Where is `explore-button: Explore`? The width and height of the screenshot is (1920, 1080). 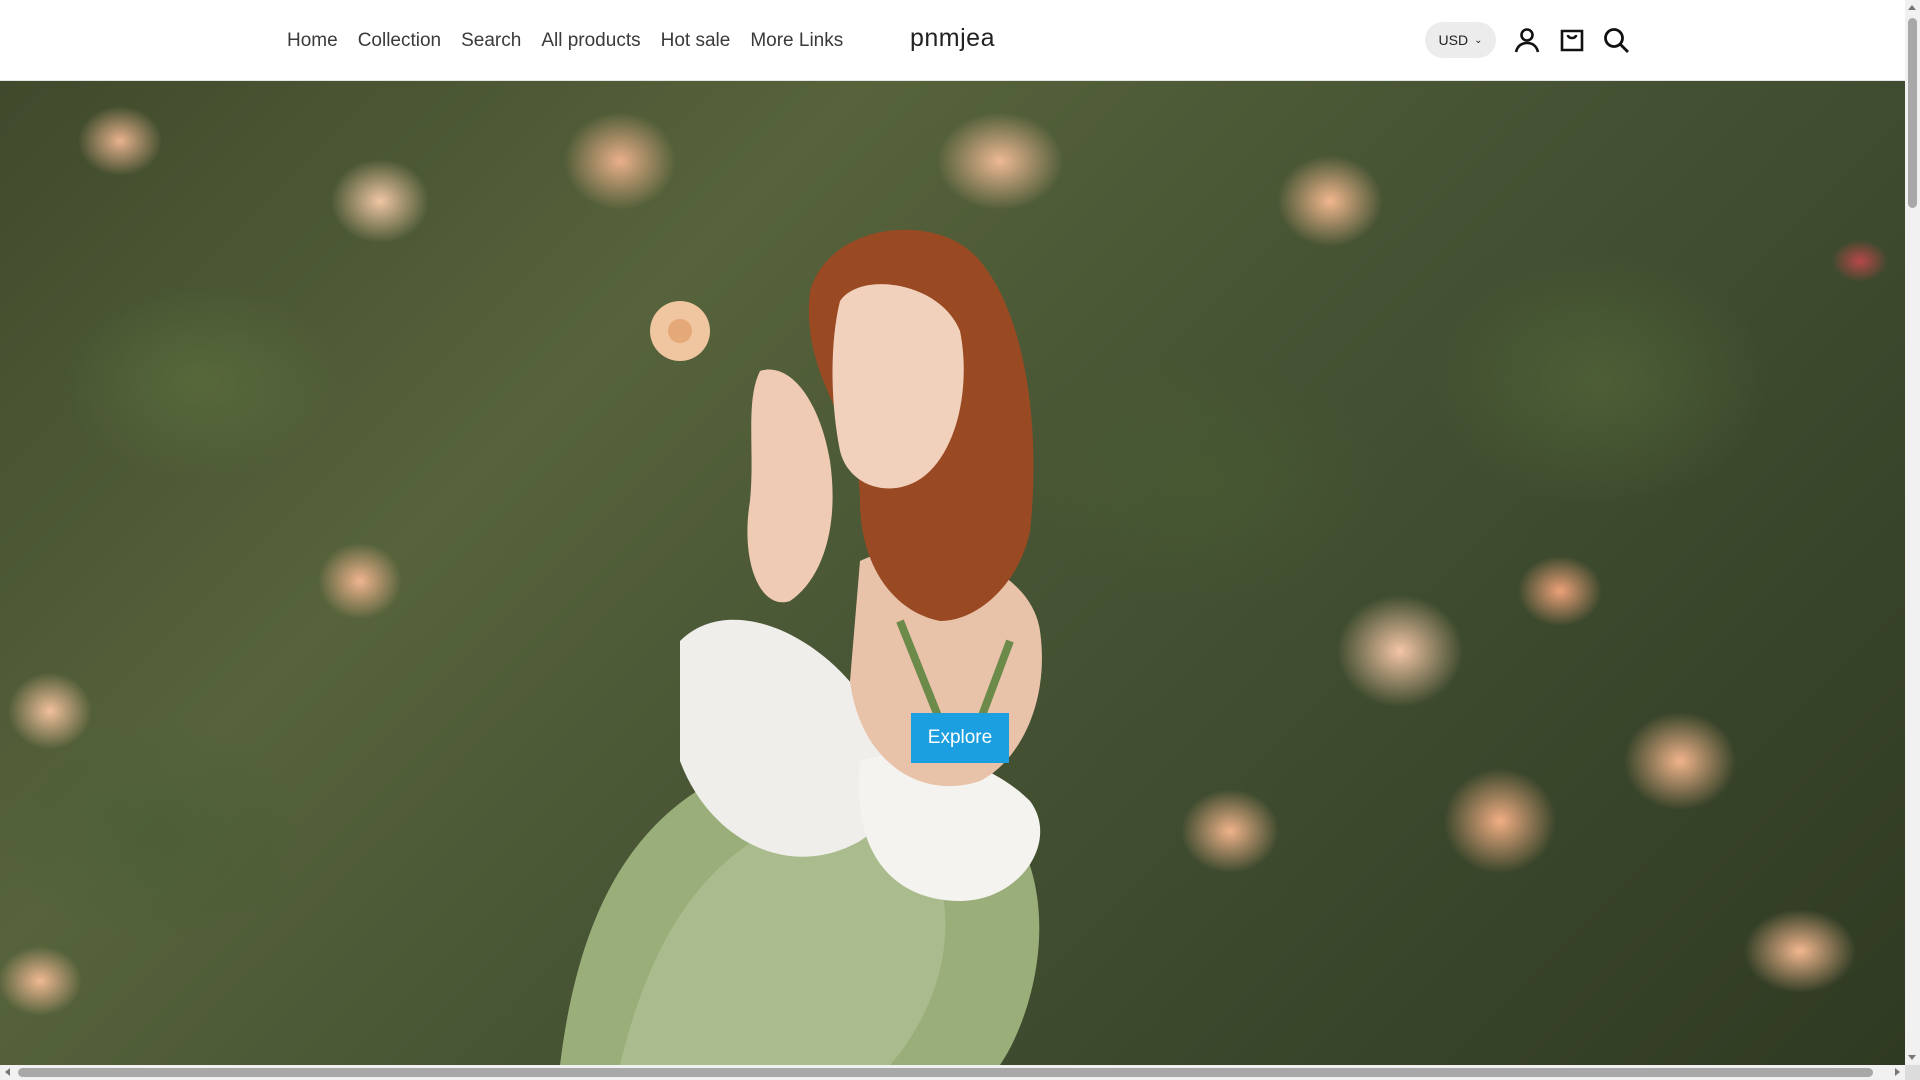
explore-button: Explore is located at coordinates (960, 738).